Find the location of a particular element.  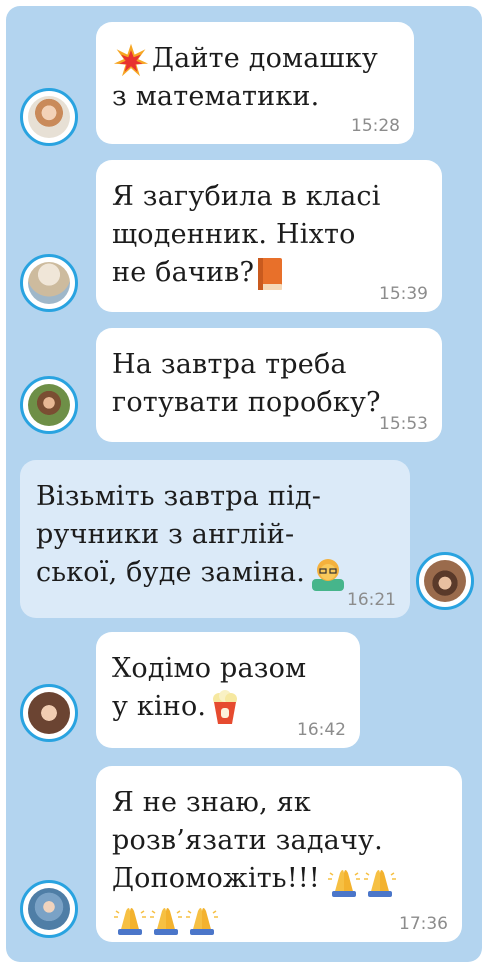

message-text: На завтра треба готувати поробку? is located at coordinates (246, 383).